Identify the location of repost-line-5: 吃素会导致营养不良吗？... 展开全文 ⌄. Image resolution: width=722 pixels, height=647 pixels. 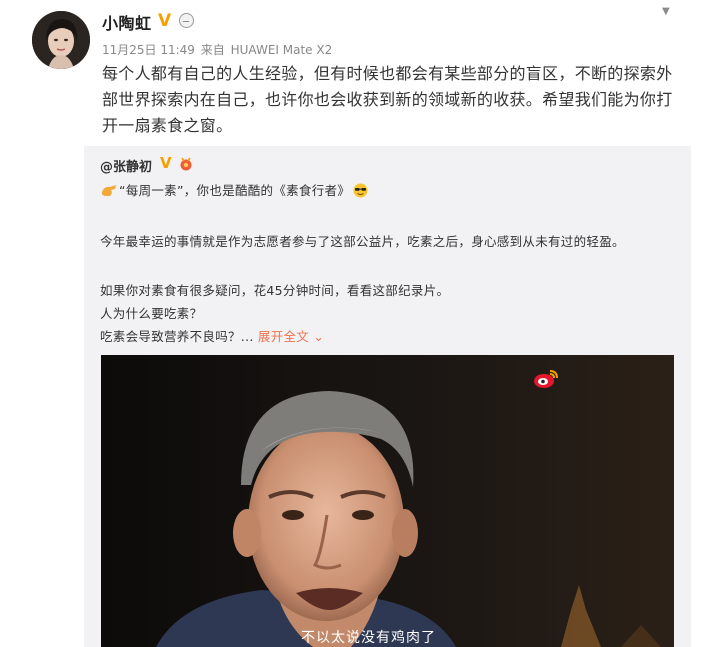
(212, 335).